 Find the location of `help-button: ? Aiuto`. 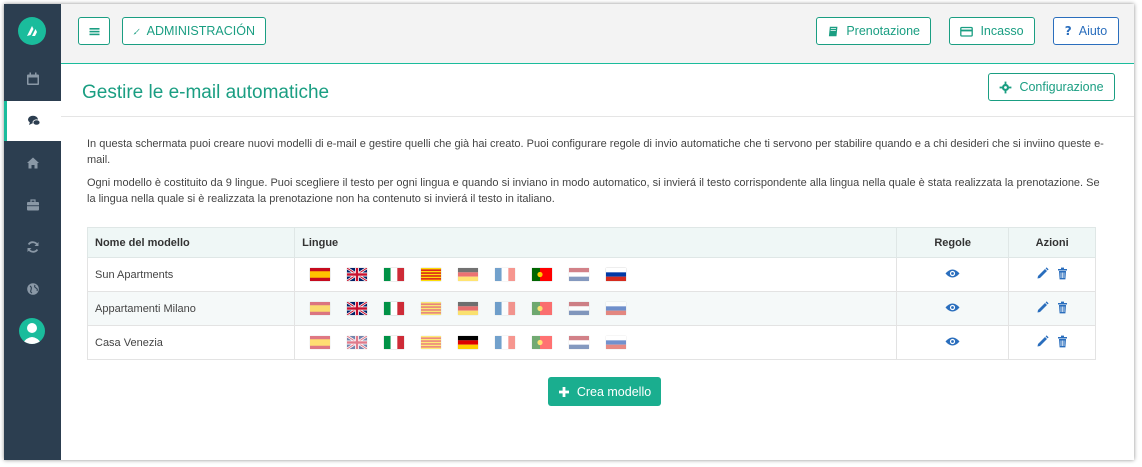

help-button: ? Aiuto is located at coordinates (1086, 31).